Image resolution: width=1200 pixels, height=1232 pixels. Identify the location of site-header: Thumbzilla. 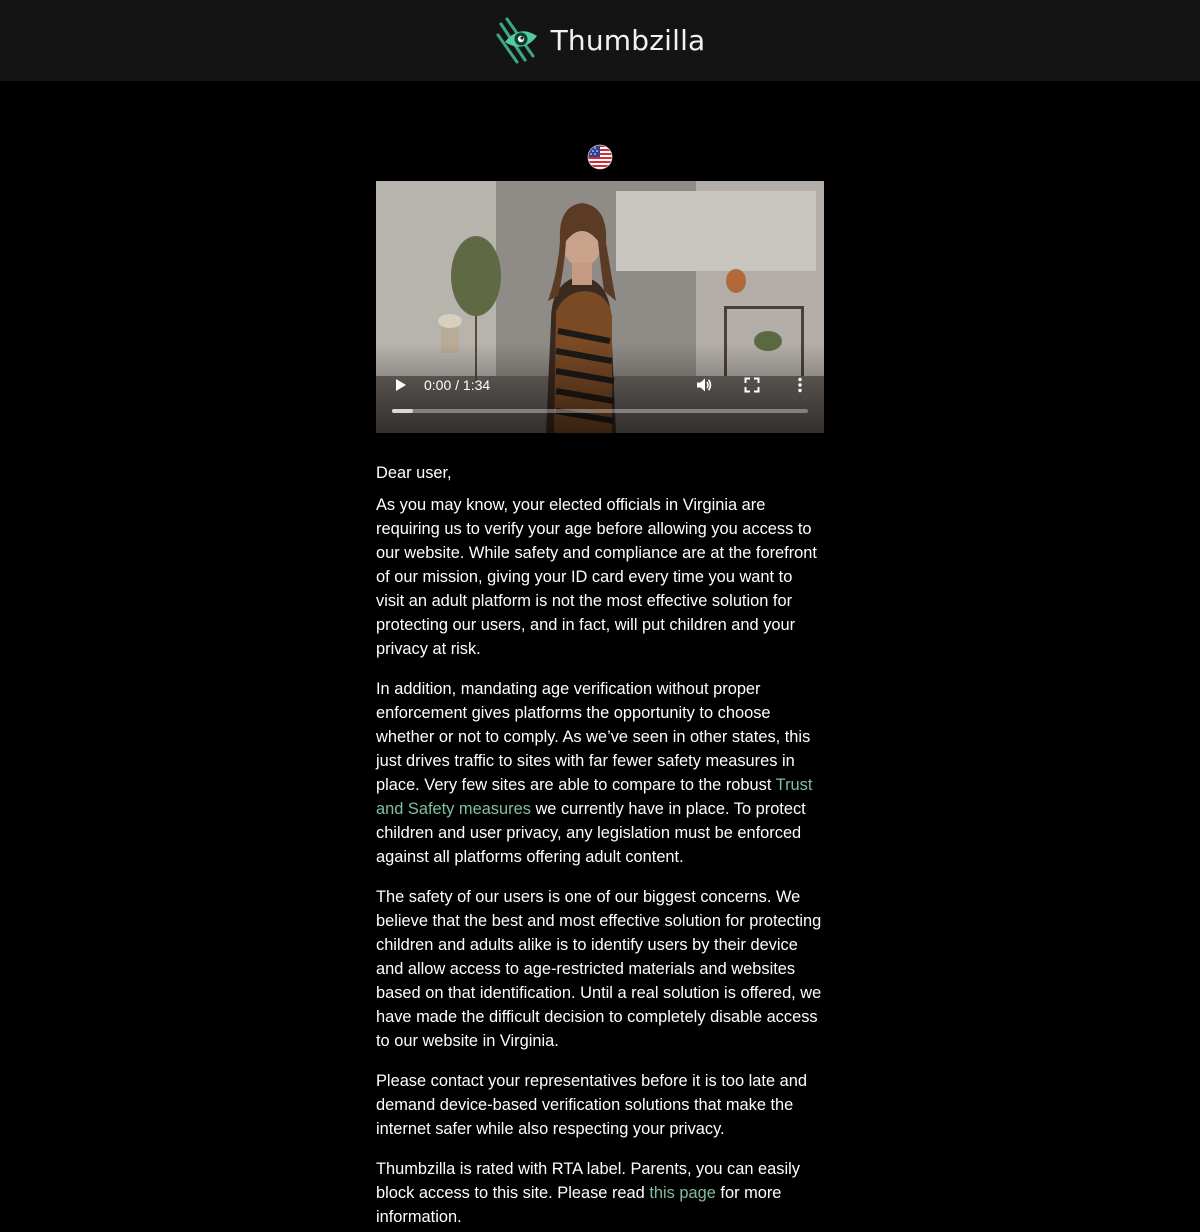
(600, 40).